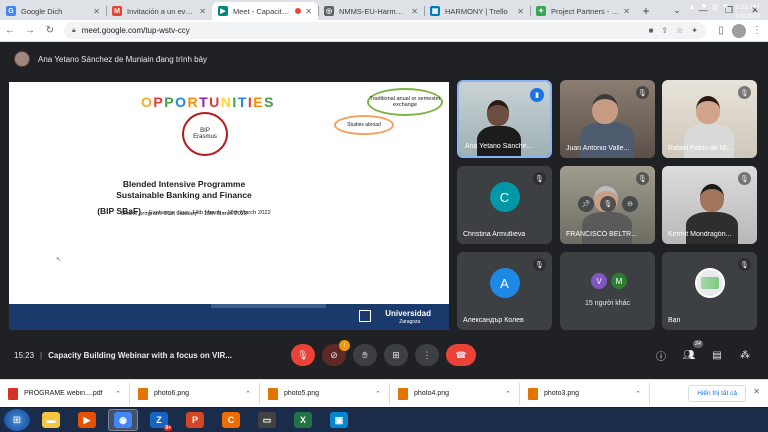  I want to click on side-panel-icon: ▯, so click(721, 30).